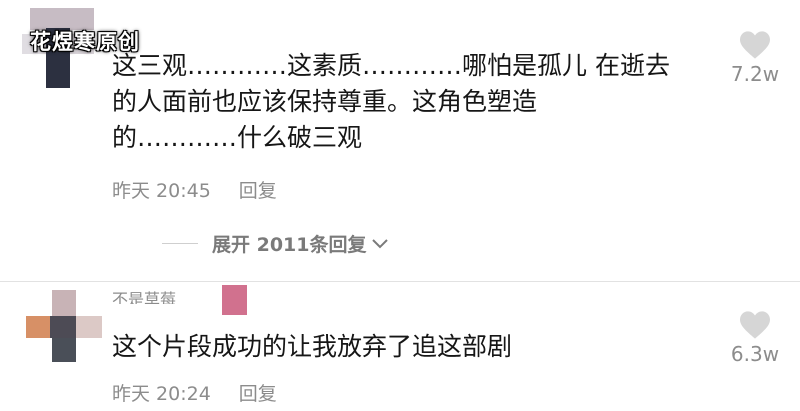 Image resolution: width=800 pixels, height=411 pixels. I want to click on username: 不是草莓, so click(156, 297).